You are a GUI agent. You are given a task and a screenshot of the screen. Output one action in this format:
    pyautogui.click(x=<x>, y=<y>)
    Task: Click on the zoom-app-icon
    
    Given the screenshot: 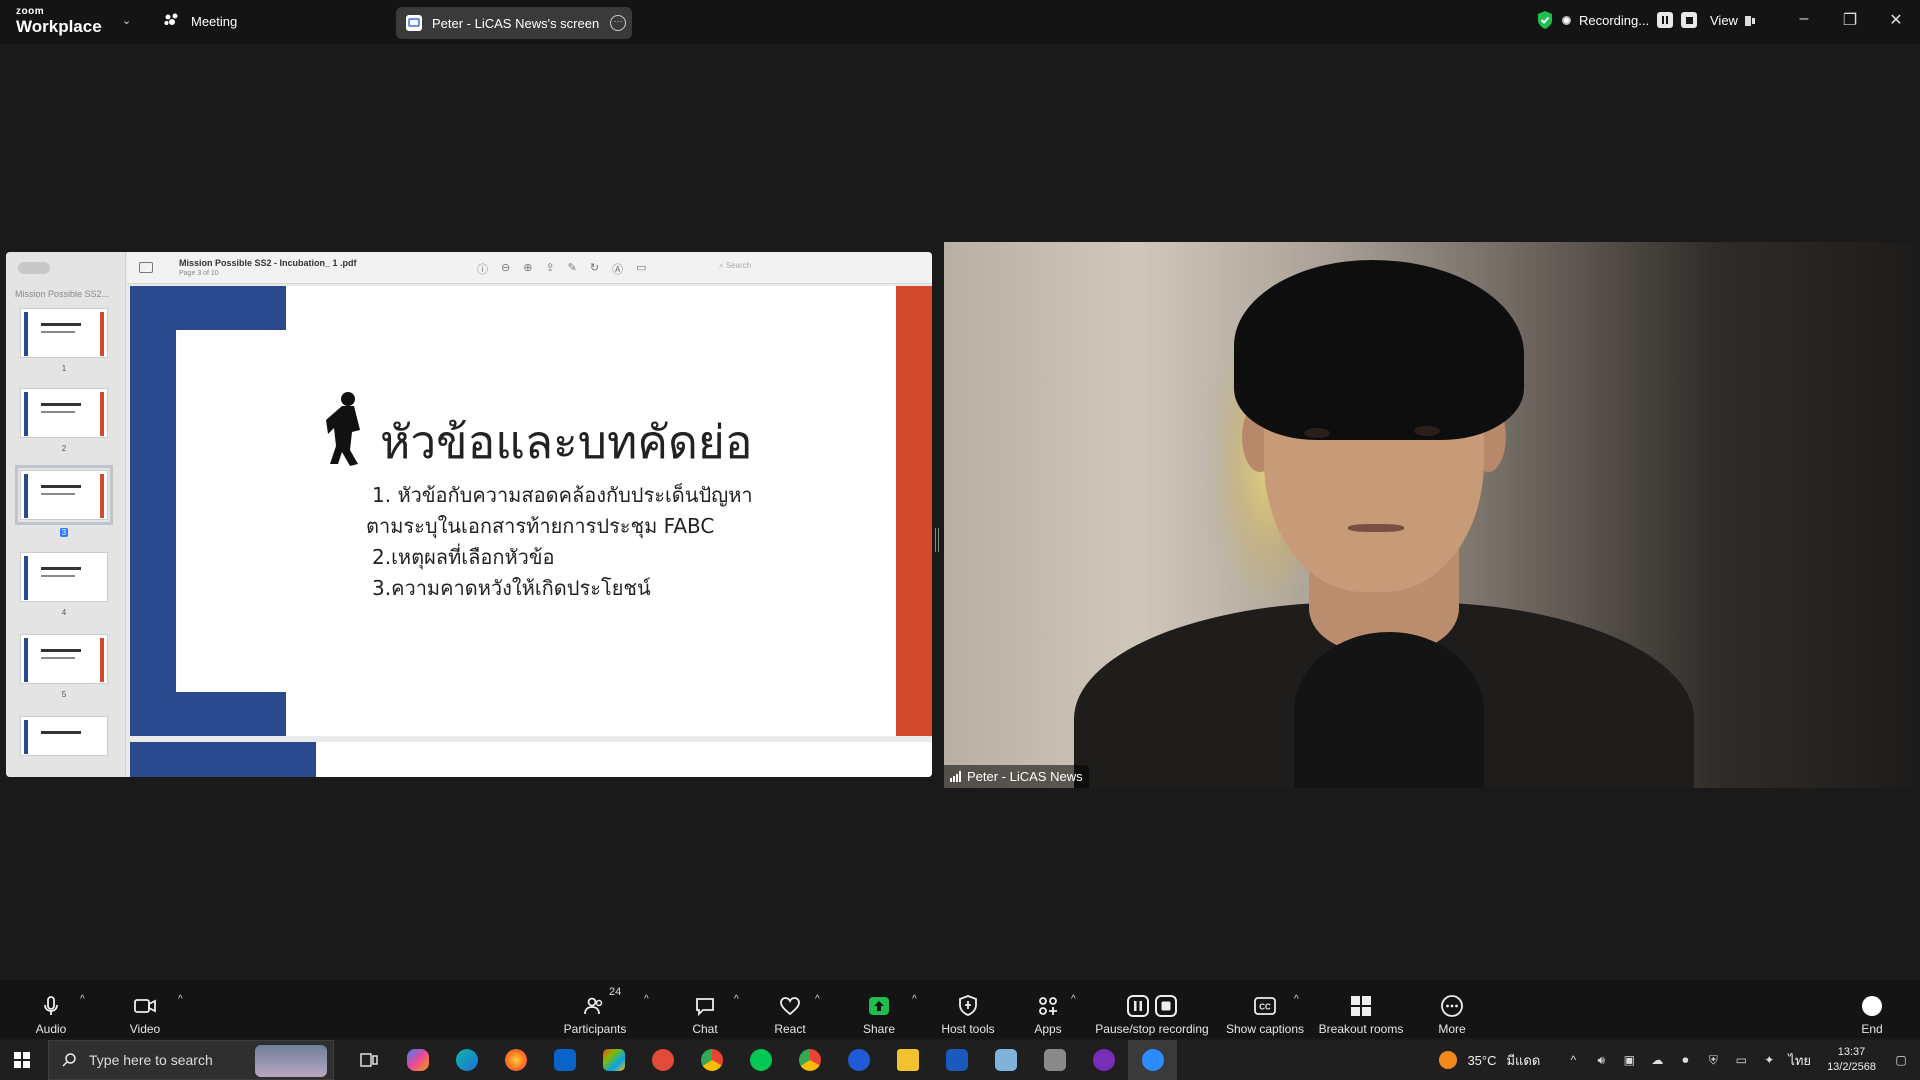 What is the action you would take?
    pyautogui.click(x=1152, y=1060)
    